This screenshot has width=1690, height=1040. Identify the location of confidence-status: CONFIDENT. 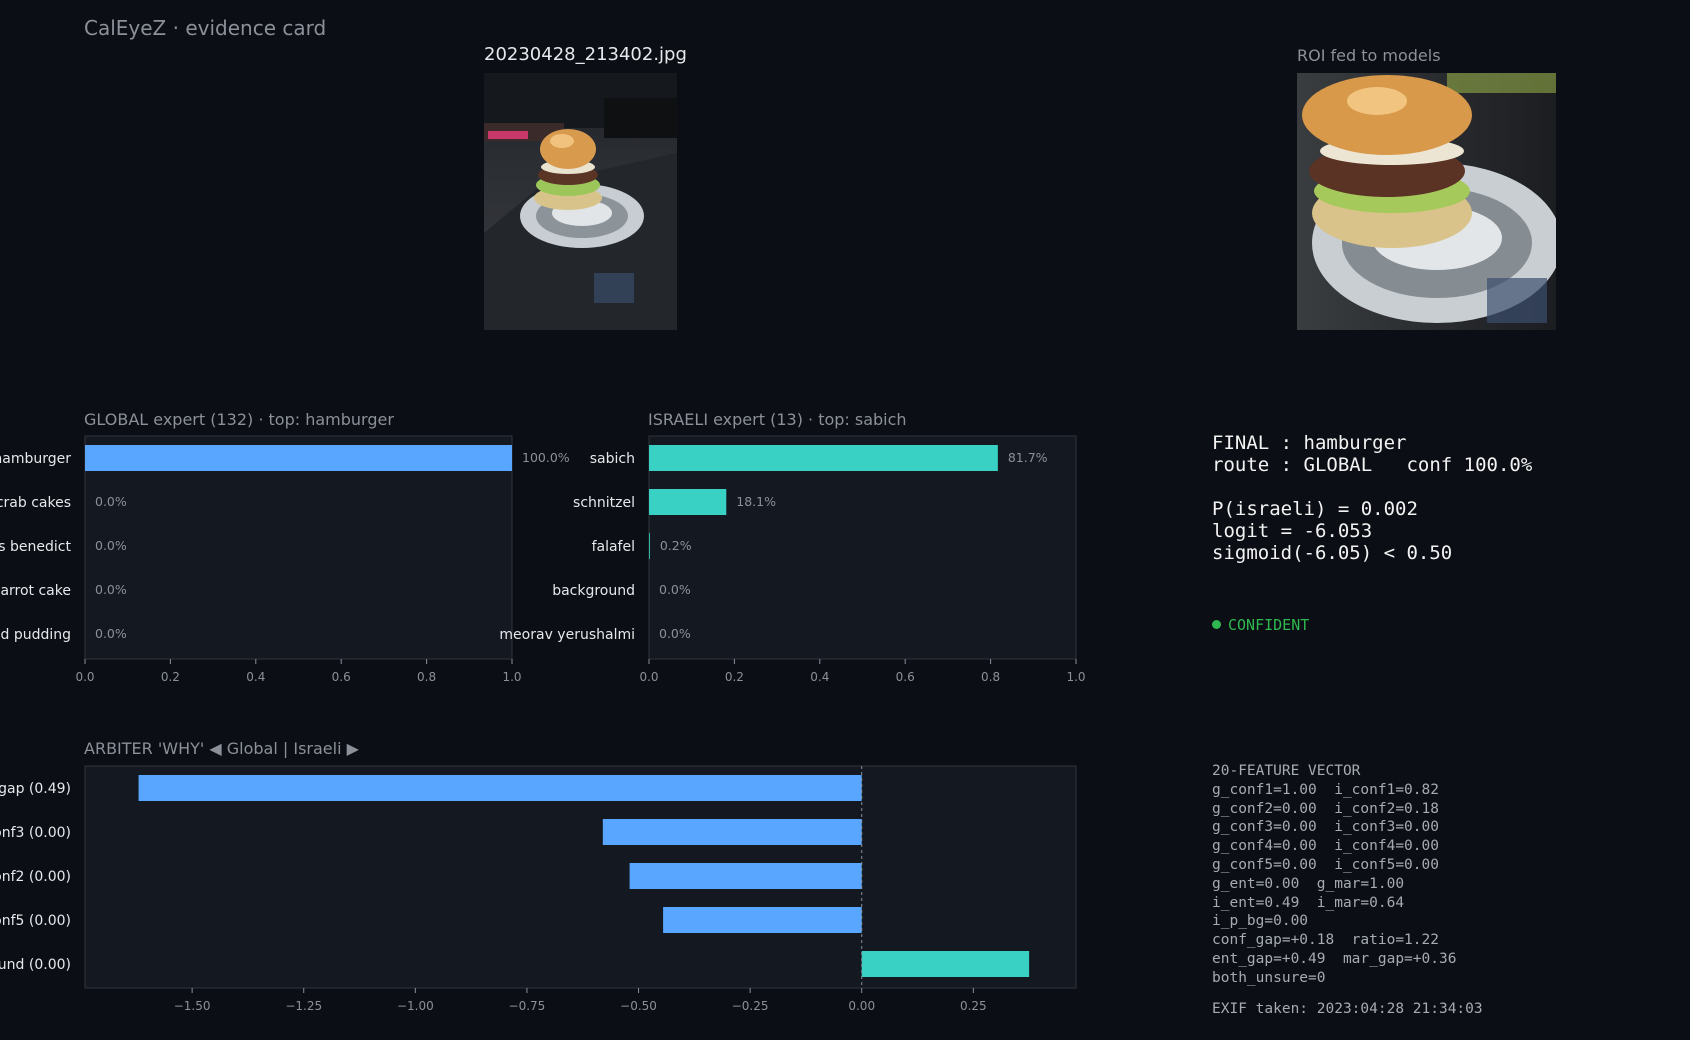
(1260, 625).